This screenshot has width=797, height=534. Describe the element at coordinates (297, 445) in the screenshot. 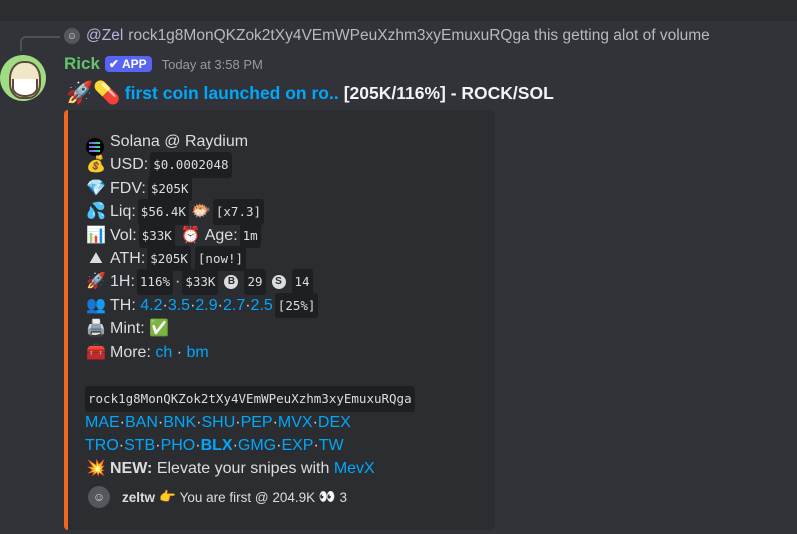

I see `bot-link: EXP` at that location.